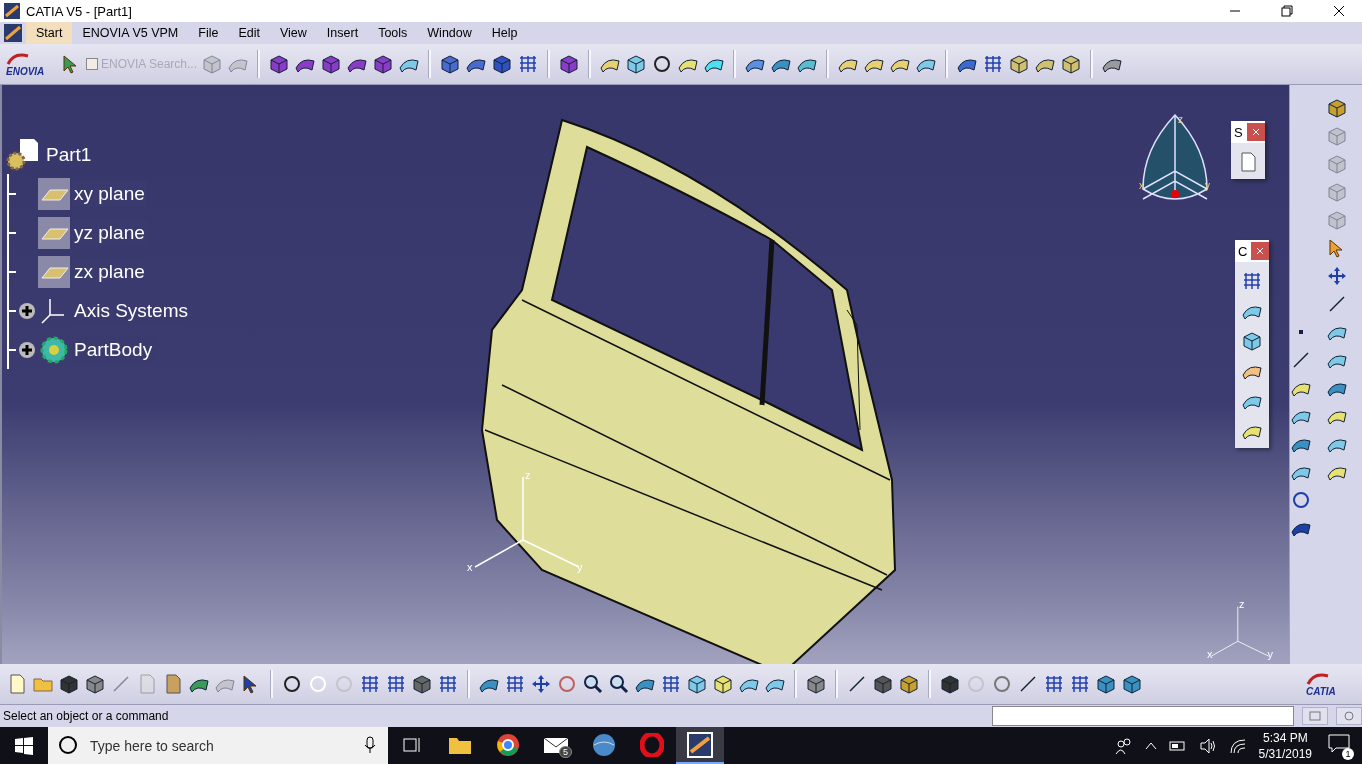 Image resolution: width=1362 pixels, height=764 pixels. I want to click on zoom-in-icon, so click(593, 684).